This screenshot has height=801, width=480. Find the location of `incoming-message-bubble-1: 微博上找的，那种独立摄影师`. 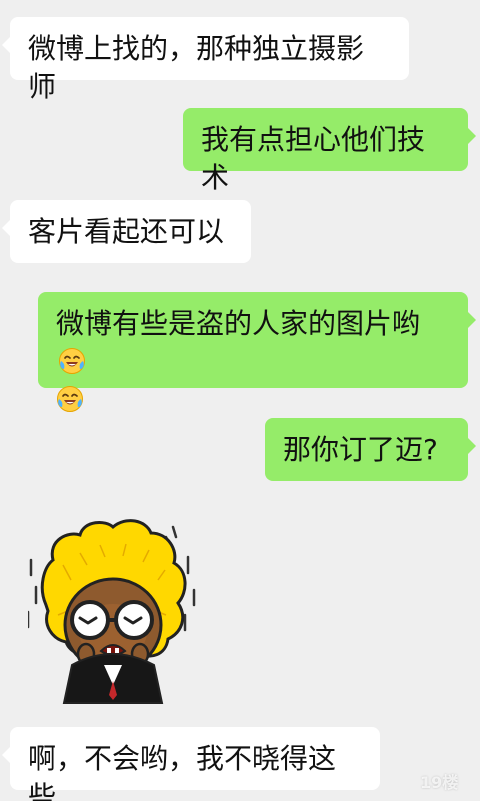

incoming-message-bubble-1: 微博上找的，那种独立摄影师 is located at coordinates (205, 60).